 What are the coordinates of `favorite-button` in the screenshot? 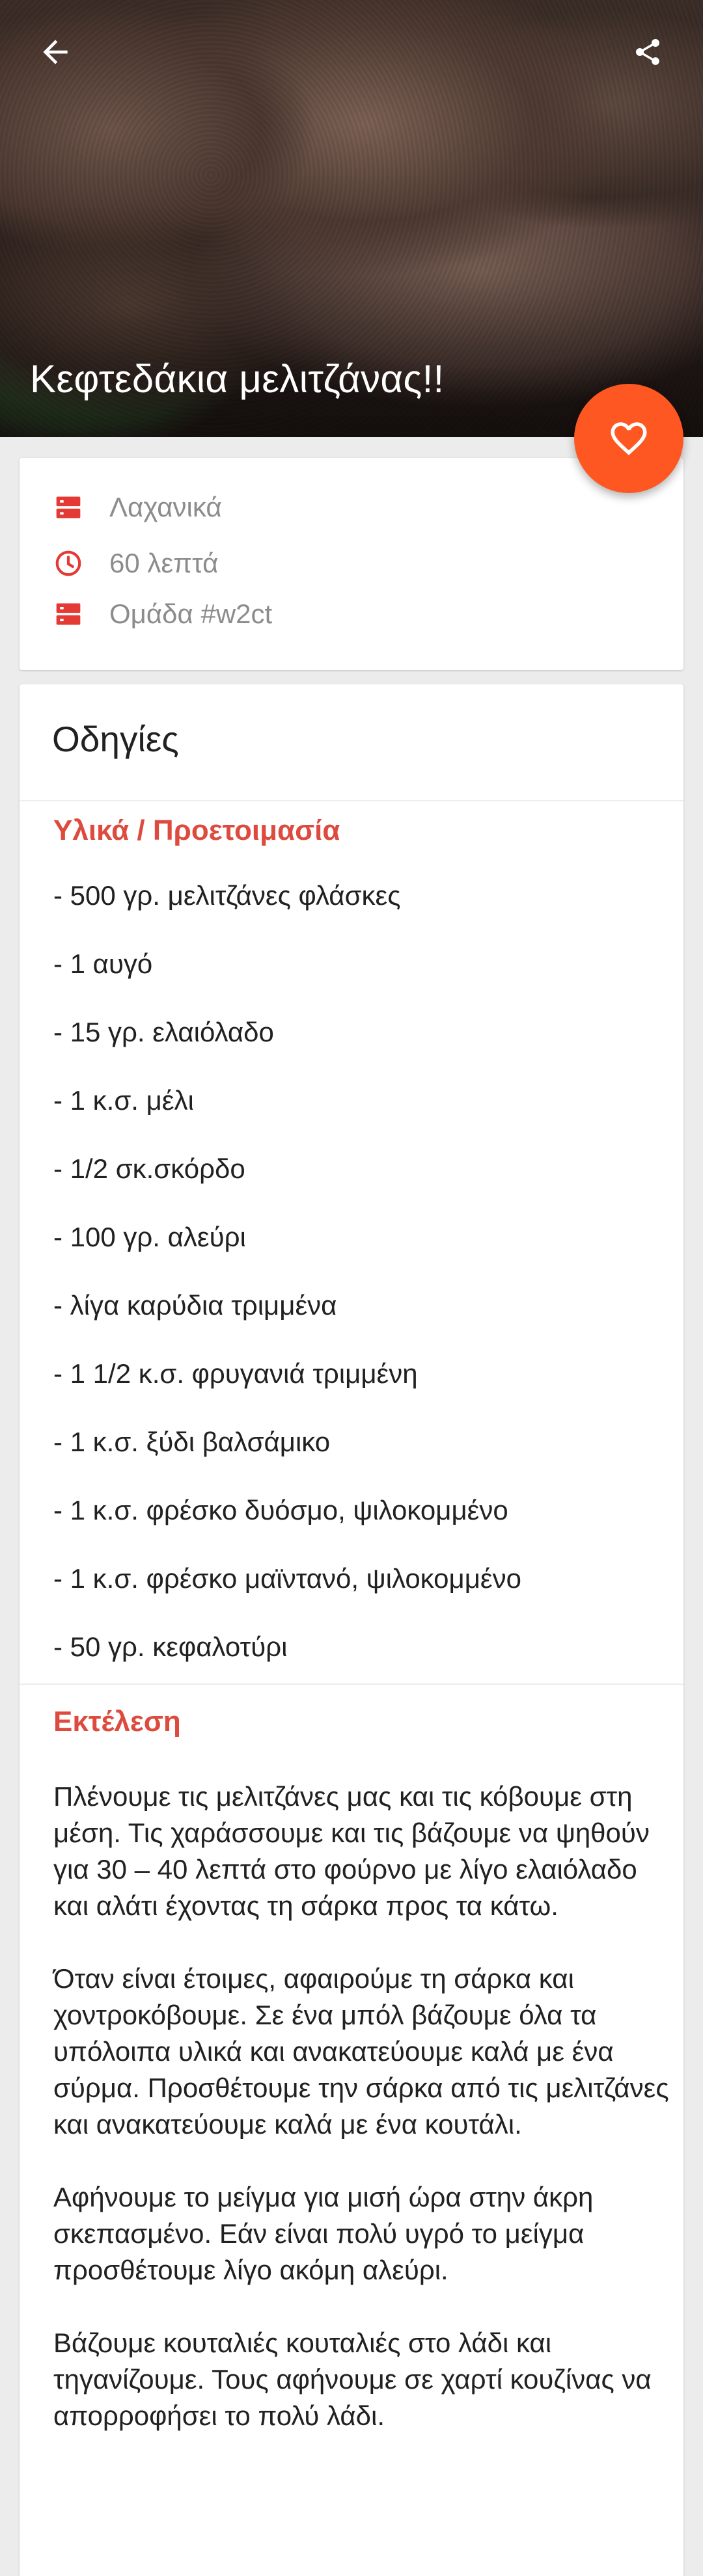 It's located at (628, 438).